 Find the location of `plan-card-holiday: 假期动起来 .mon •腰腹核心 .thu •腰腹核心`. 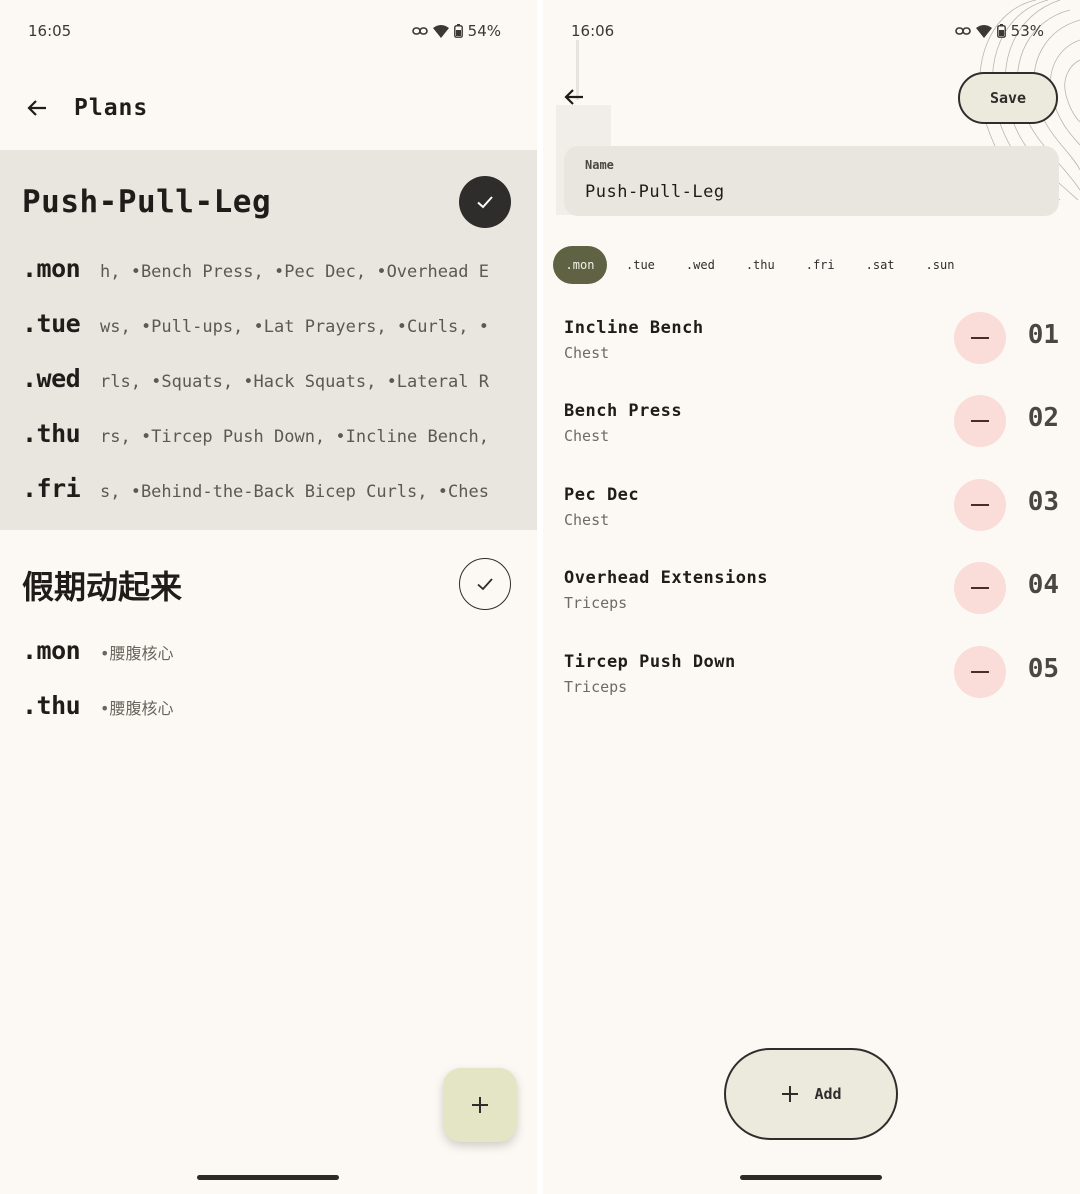

plan-card-holiday: 假期动起来 .mon •腰腹核心 .thu •腰腹核心 is located at coordinates (268, 640).